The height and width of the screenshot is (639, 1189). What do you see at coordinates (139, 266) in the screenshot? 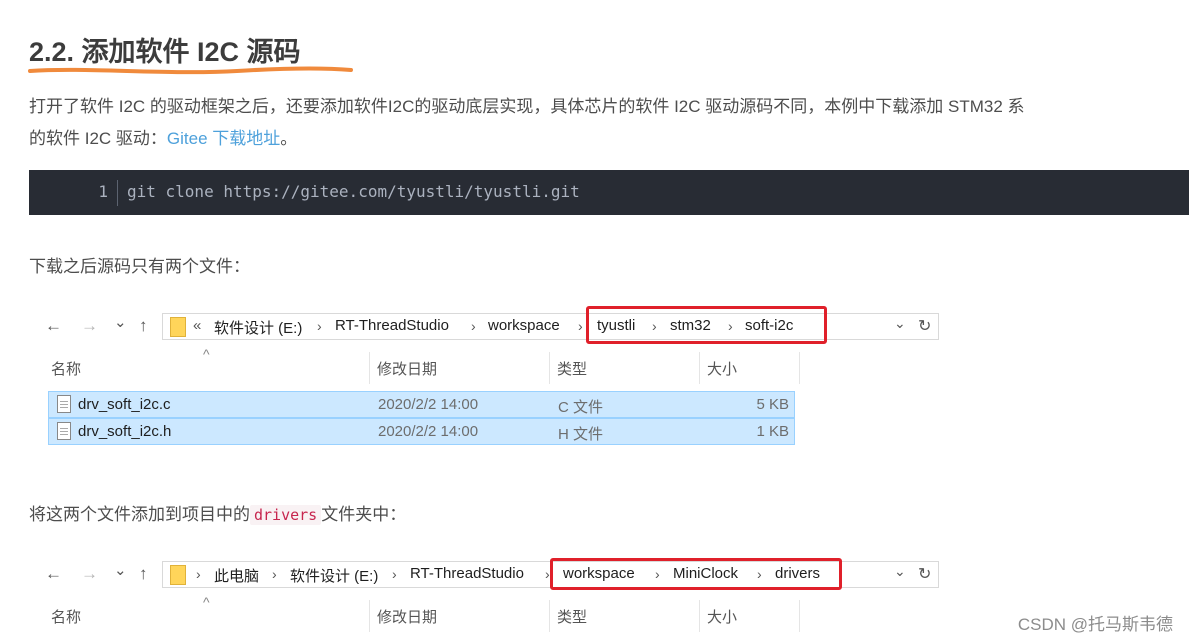
I see `paragraph-line: 下载之后源码只有两个文件：` at bounding box center [139, 266].